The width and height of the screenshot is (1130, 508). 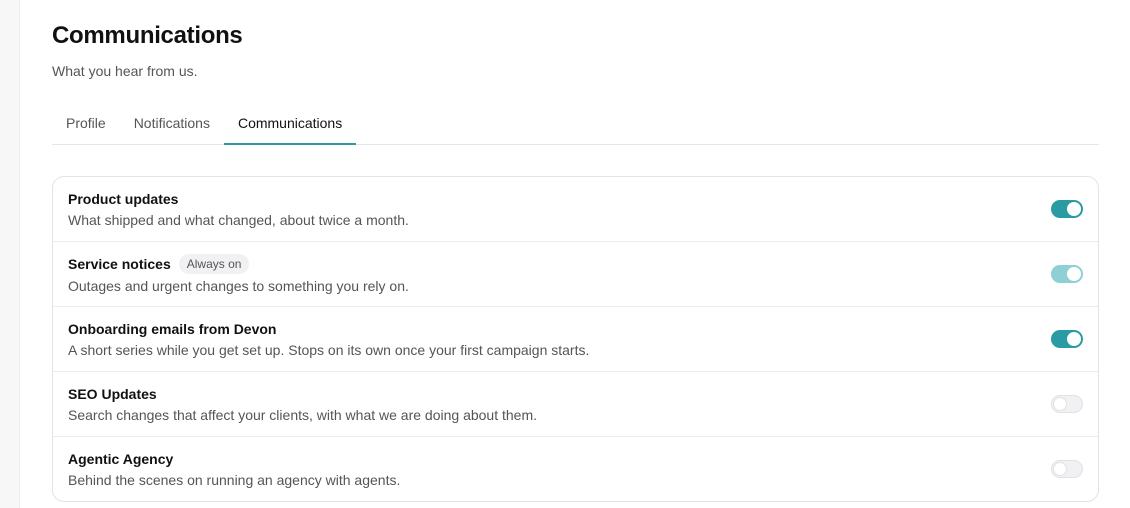 I want to click on preference-title: SEO Updates, so click(x=112, y=393).